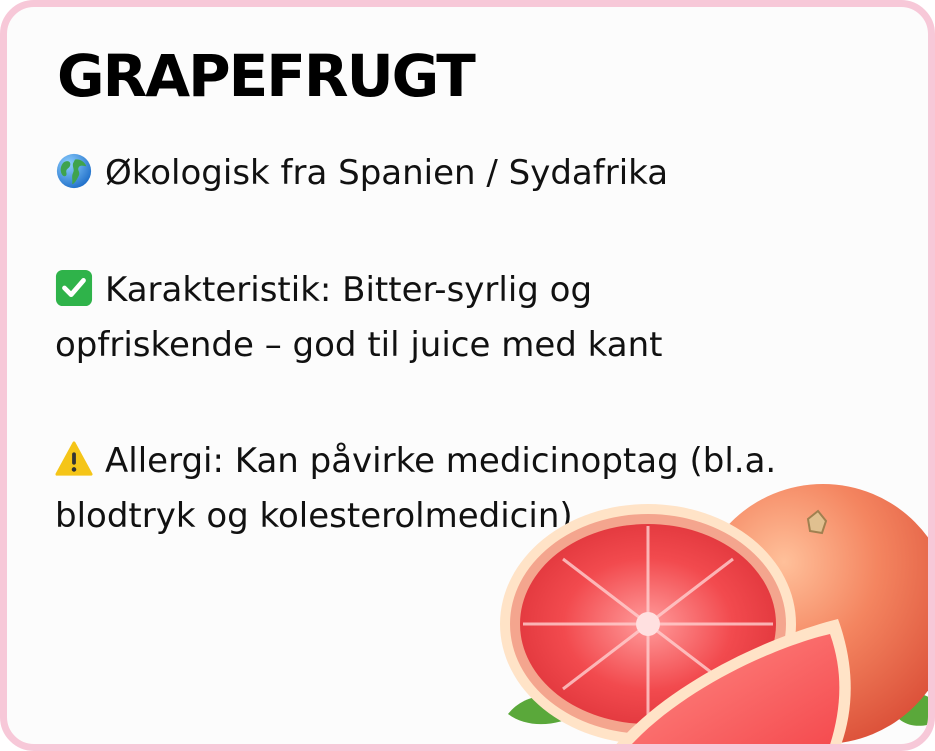 The height and width of the screenshot is (751, 935). Describe the element at coordinates (74, 458) in the screenshot. I see `warning-icon` at that location.